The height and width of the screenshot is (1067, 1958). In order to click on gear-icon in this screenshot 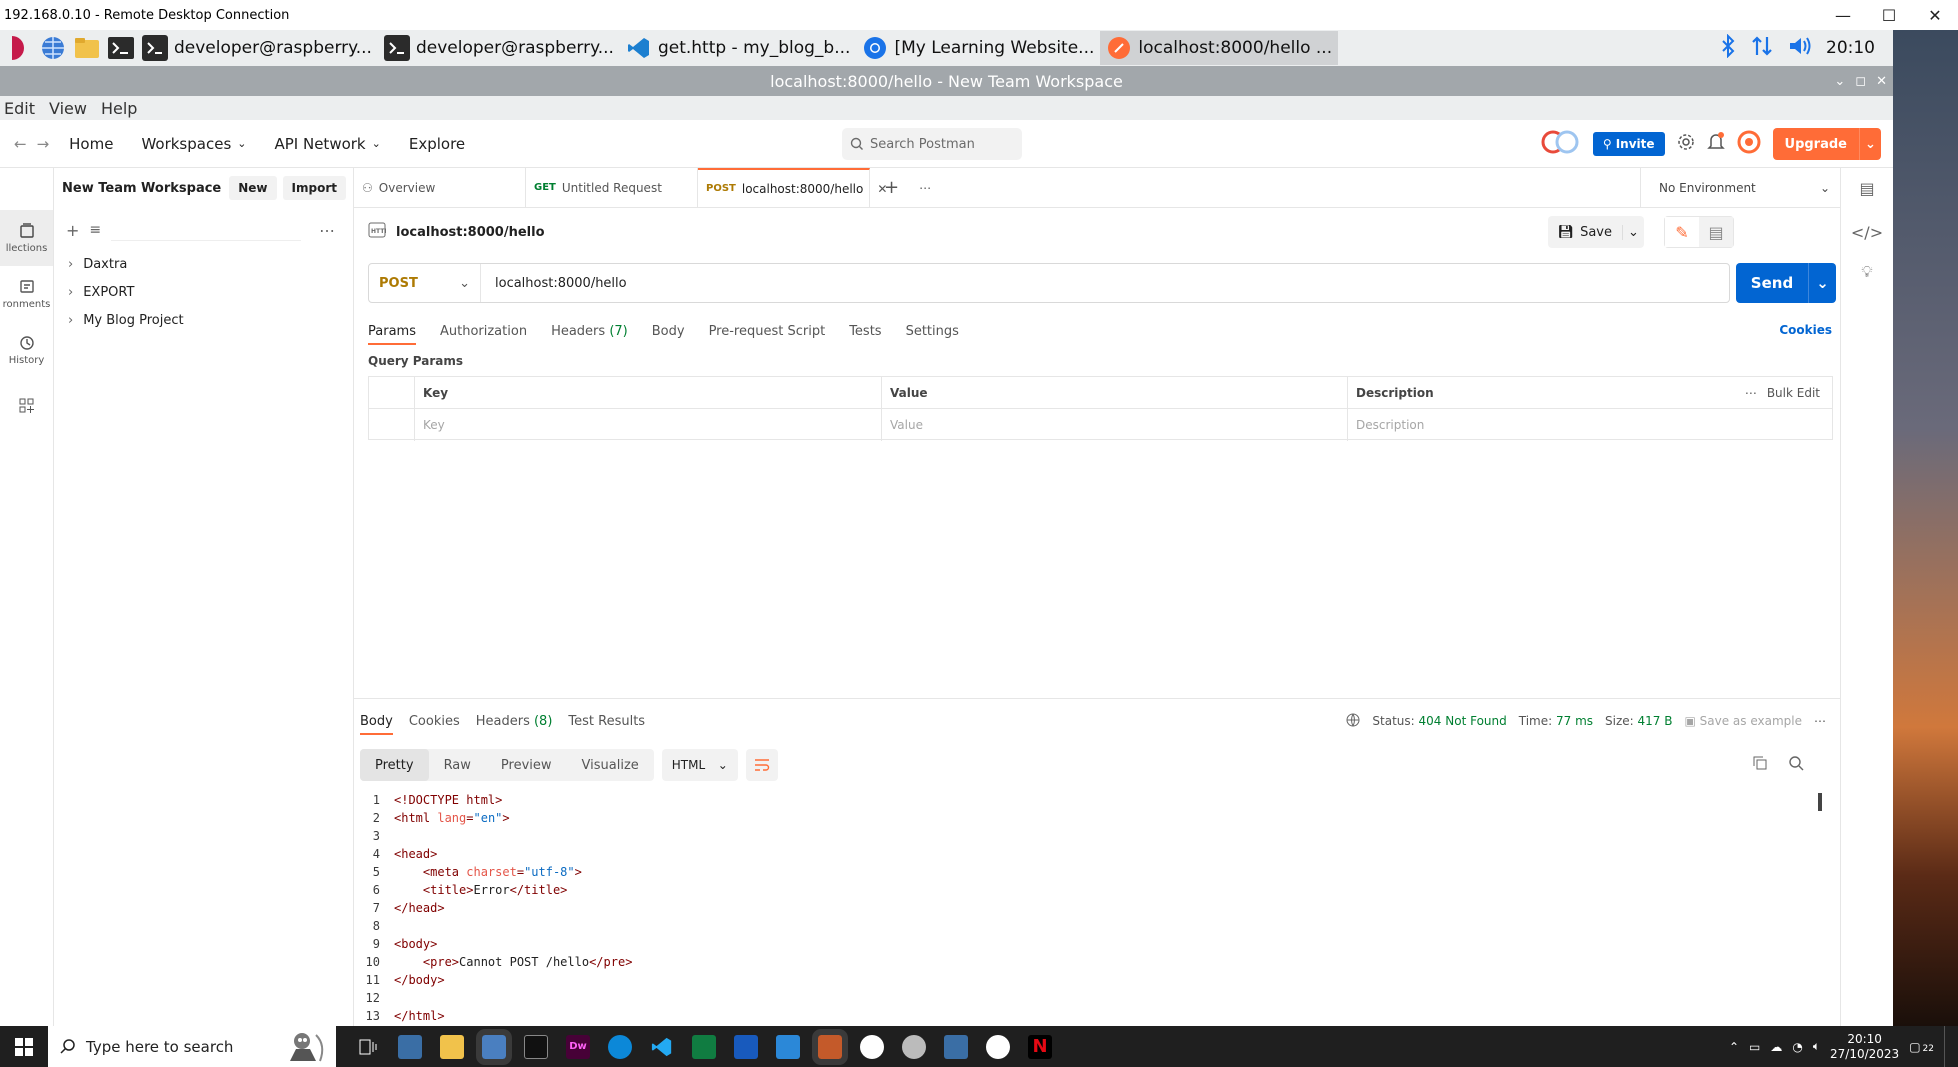, I will do `click(1686, 144)`.